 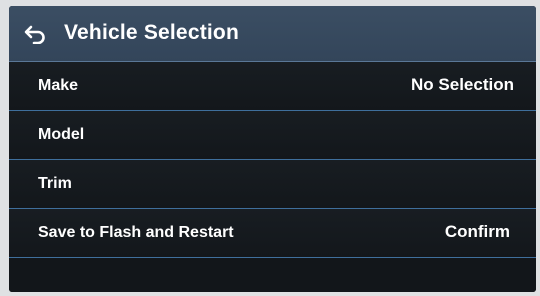 What do you see at coordinates (58, 85) in the screenshot?
I see `row-label-make: Make` at bounding box center [58, 85].